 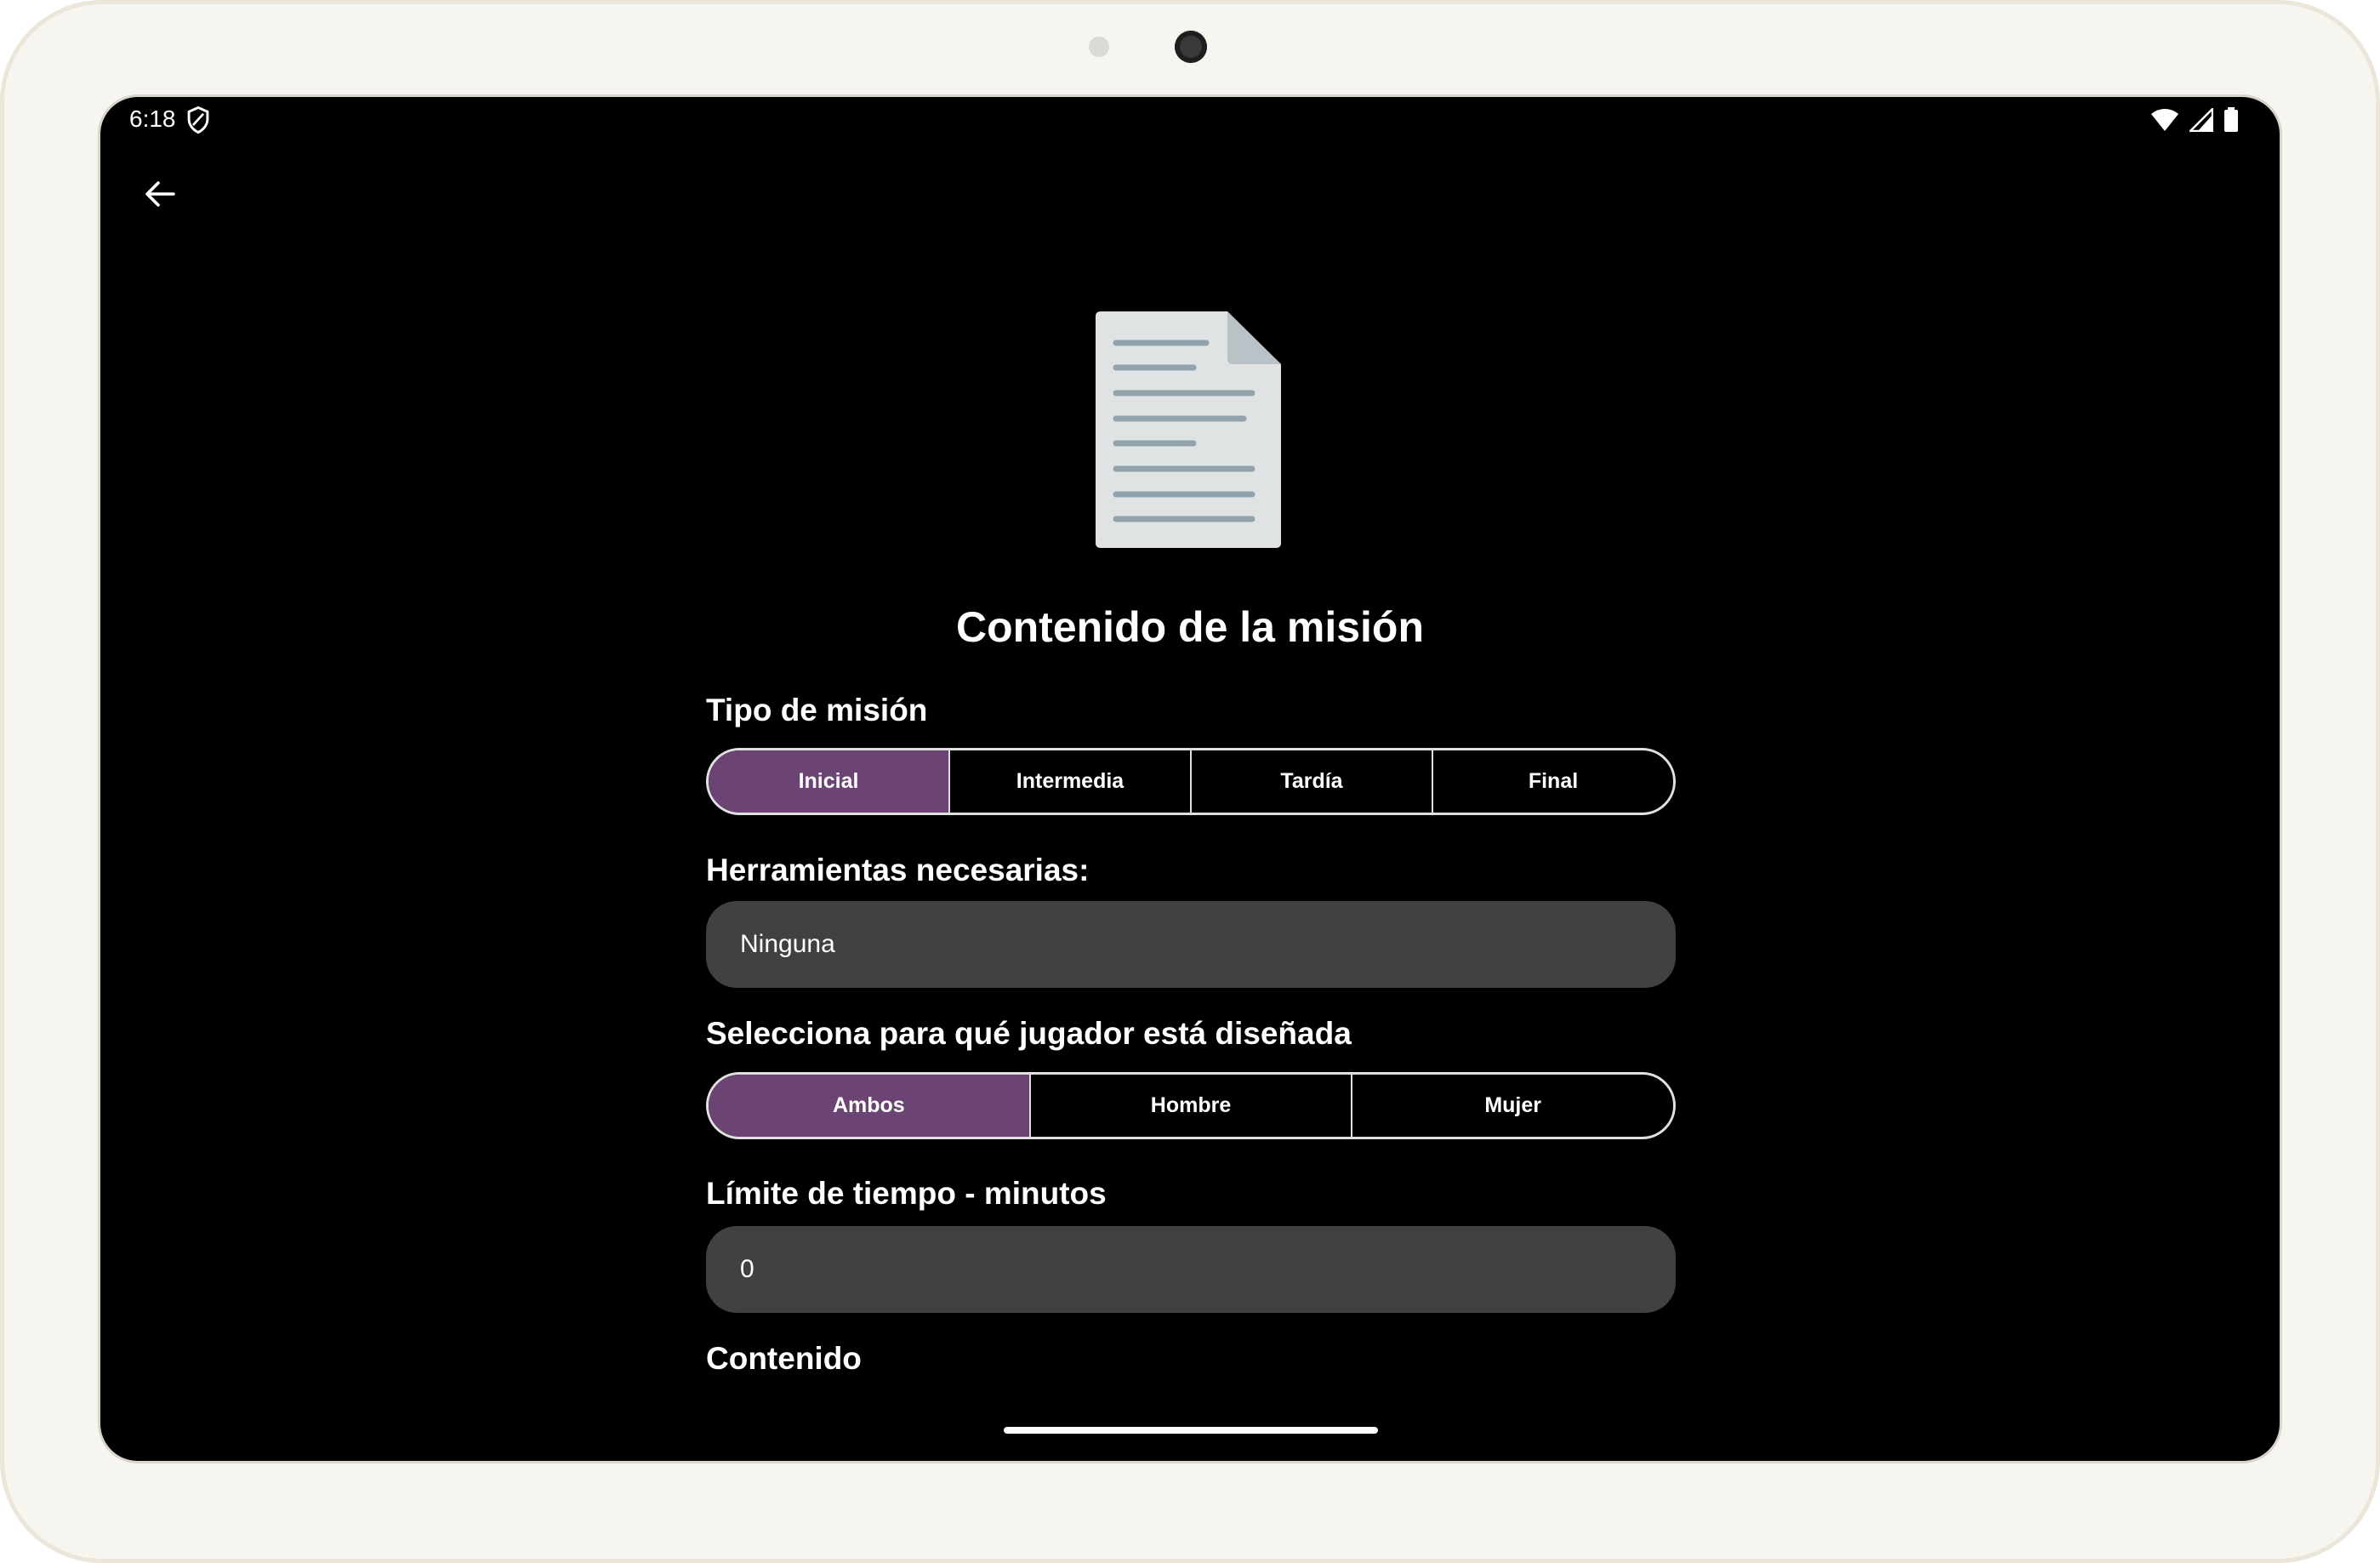 I want to click on sensor-dot, so click(x=1099, y=47).